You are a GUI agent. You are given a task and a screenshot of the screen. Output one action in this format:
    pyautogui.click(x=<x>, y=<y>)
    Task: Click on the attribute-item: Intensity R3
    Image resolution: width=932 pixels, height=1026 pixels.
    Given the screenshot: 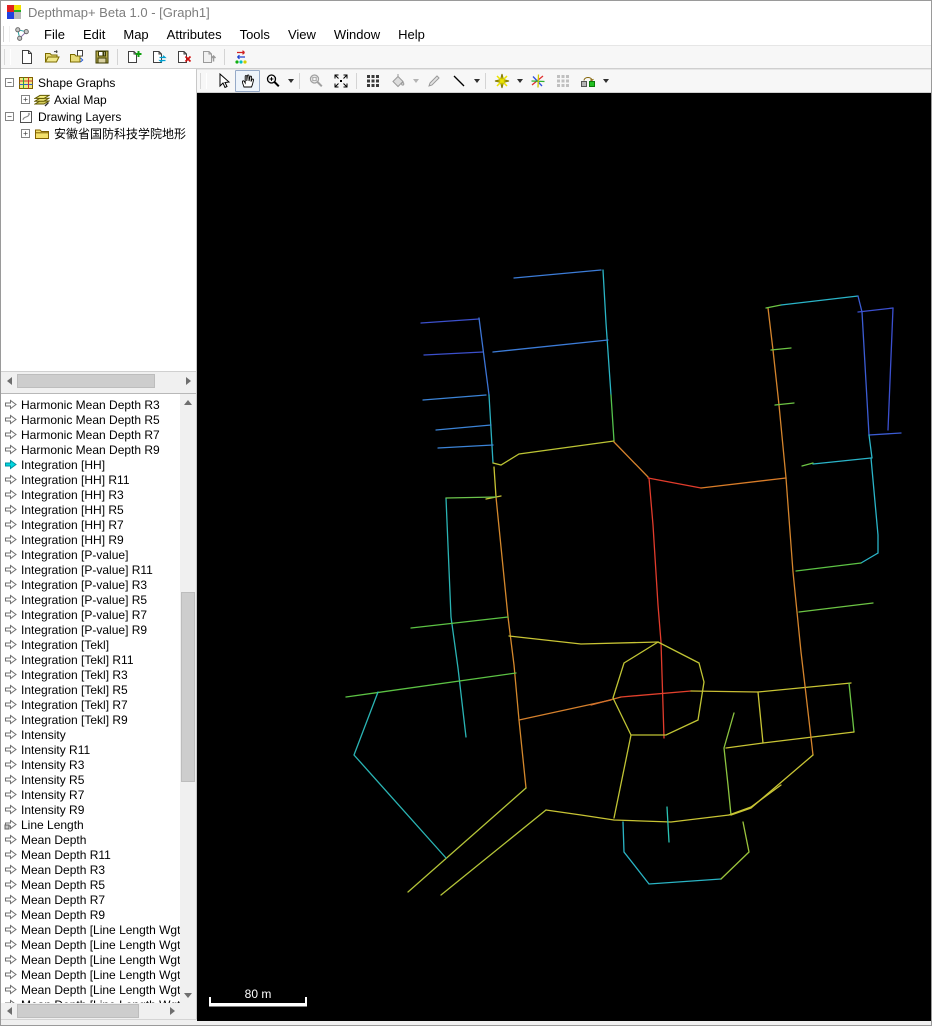 What is the action you would take?
    pyautogui.click(x=90, y=764)
    